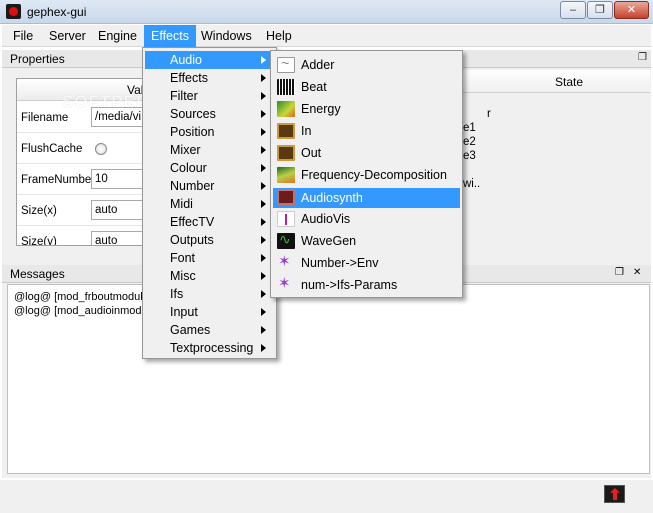  I want to click on menu-item-label: AudioVis, so click(326, 219).